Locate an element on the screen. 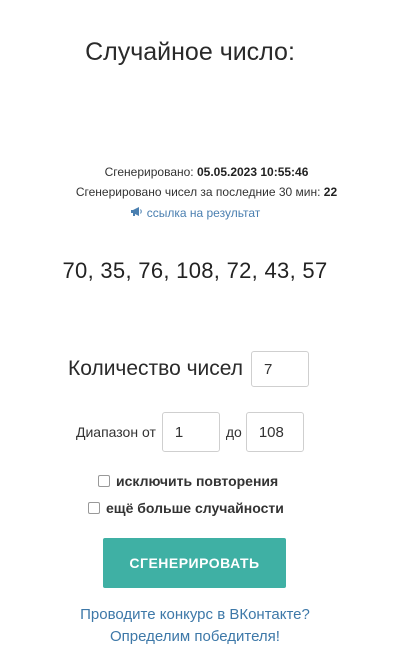 This screenshot has width=413, height=645. generated-label: Сгенерировано: is located at coordinates (149, 172).